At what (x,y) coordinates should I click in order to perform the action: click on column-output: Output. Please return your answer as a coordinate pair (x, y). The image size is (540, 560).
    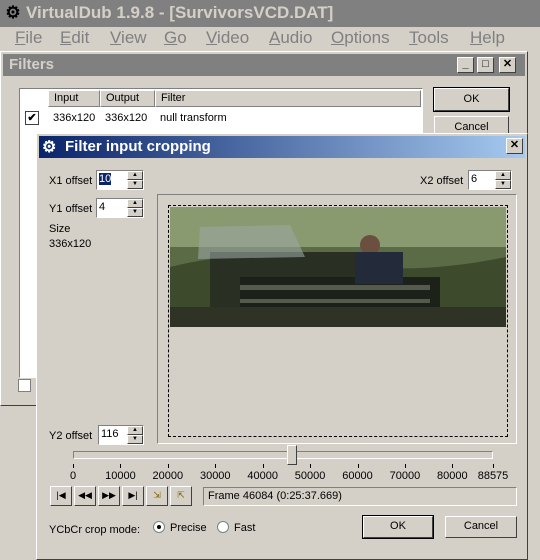
    Looking at the image, I should click on (127, 98).